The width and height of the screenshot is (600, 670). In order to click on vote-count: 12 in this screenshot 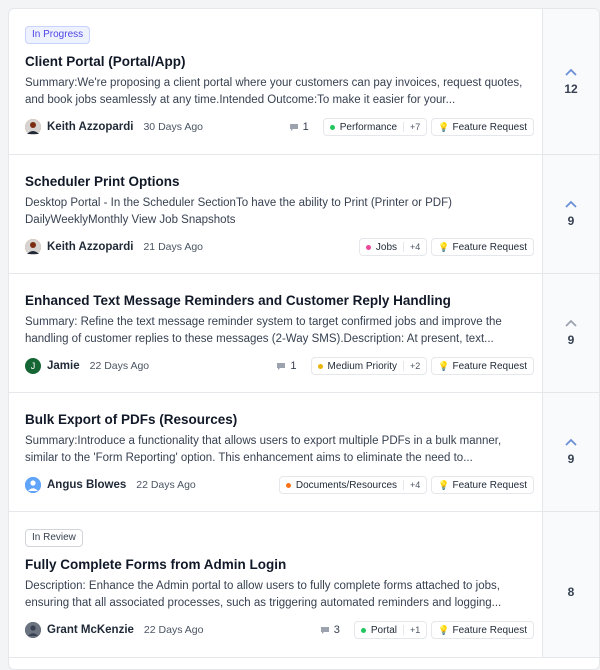, I will do `click(571, 88)`.